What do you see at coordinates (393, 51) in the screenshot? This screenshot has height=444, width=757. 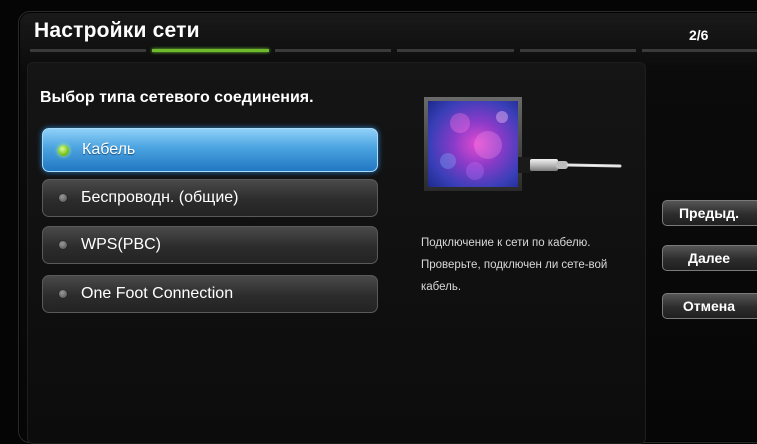 I see `step-progress-bar` at bounding box center [393, 51].